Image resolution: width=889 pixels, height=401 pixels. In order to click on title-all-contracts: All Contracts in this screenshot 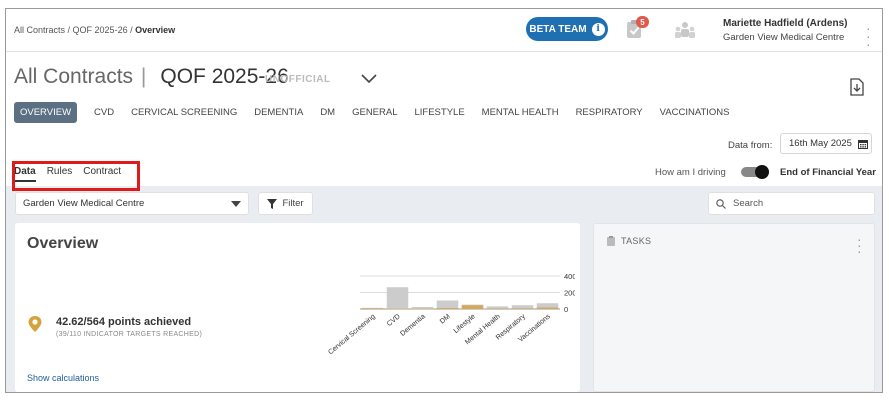, I will do `click(73, 76)`.